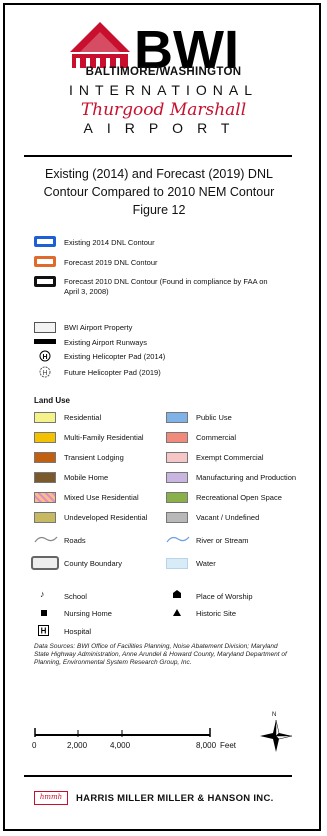 The height and width of the screenshot is (836, 327). What do you see at coordinates (45, 477) in the screenshot?
I see `mobile-home-swatch` at bounding box center [45, 477].